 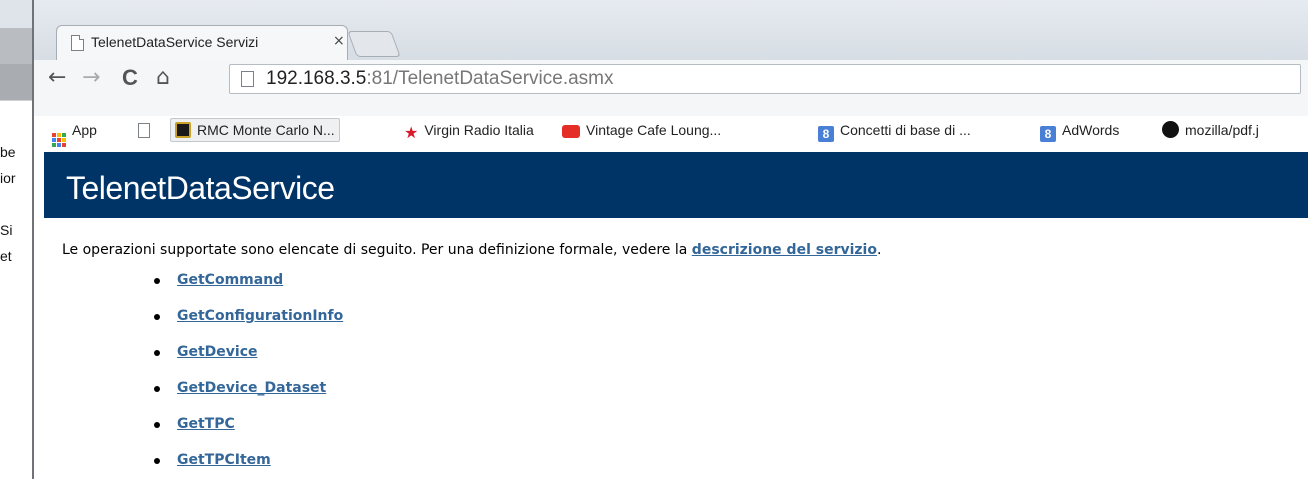 I want to click on bookmark-blank, so click(x=147, y=130).